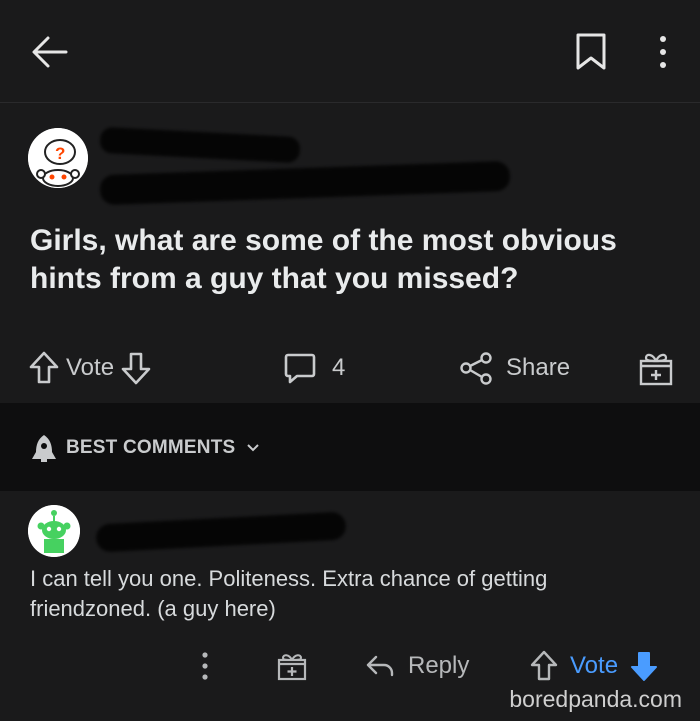 The height and width of the screenshot is (721, 700). I want to click on post-vote-label: Vote, so click(90, 367).